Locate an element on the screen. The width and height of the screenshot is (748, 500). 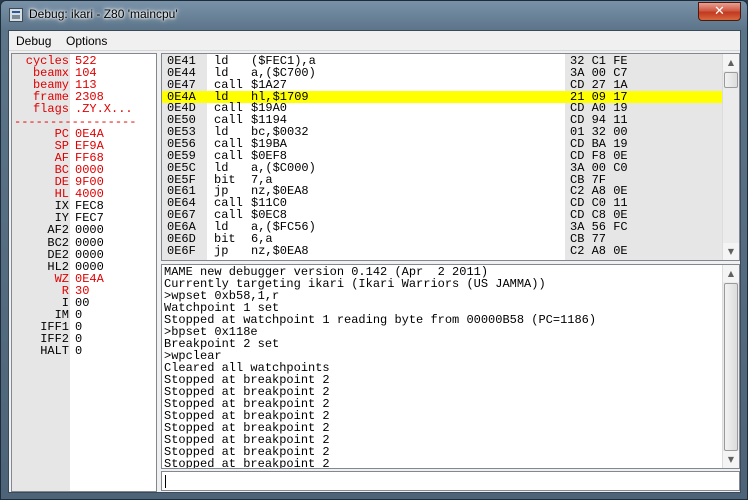
register-value: EF9A is located at coordinates (89, 146).